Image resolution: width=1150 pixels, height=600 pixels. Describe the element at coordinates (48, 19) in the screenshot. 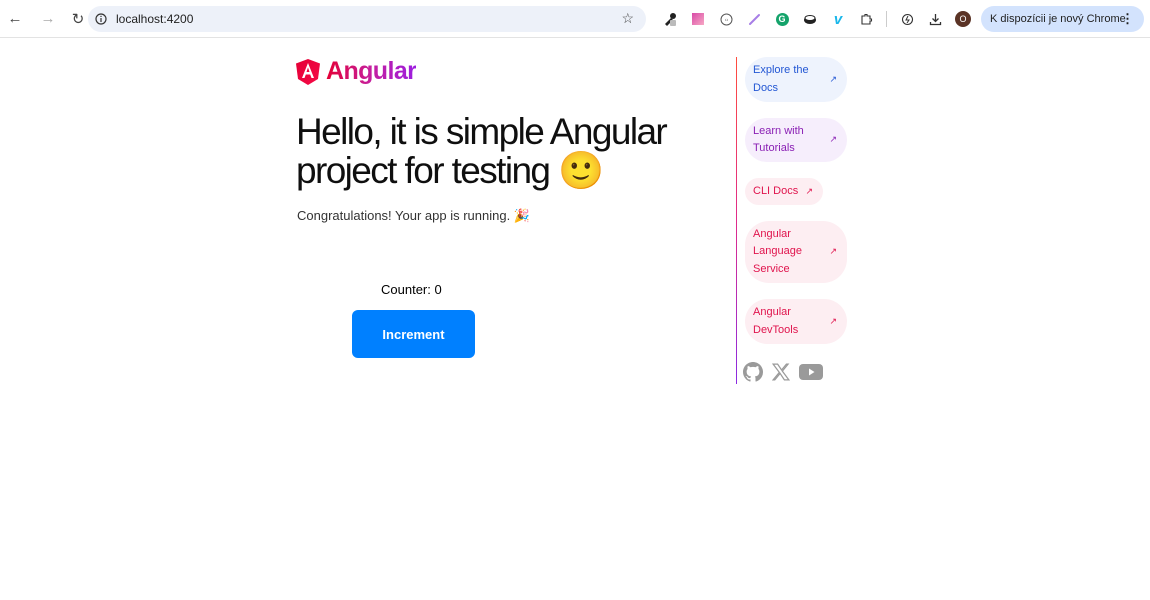

I see `forward-button: →` at that location.